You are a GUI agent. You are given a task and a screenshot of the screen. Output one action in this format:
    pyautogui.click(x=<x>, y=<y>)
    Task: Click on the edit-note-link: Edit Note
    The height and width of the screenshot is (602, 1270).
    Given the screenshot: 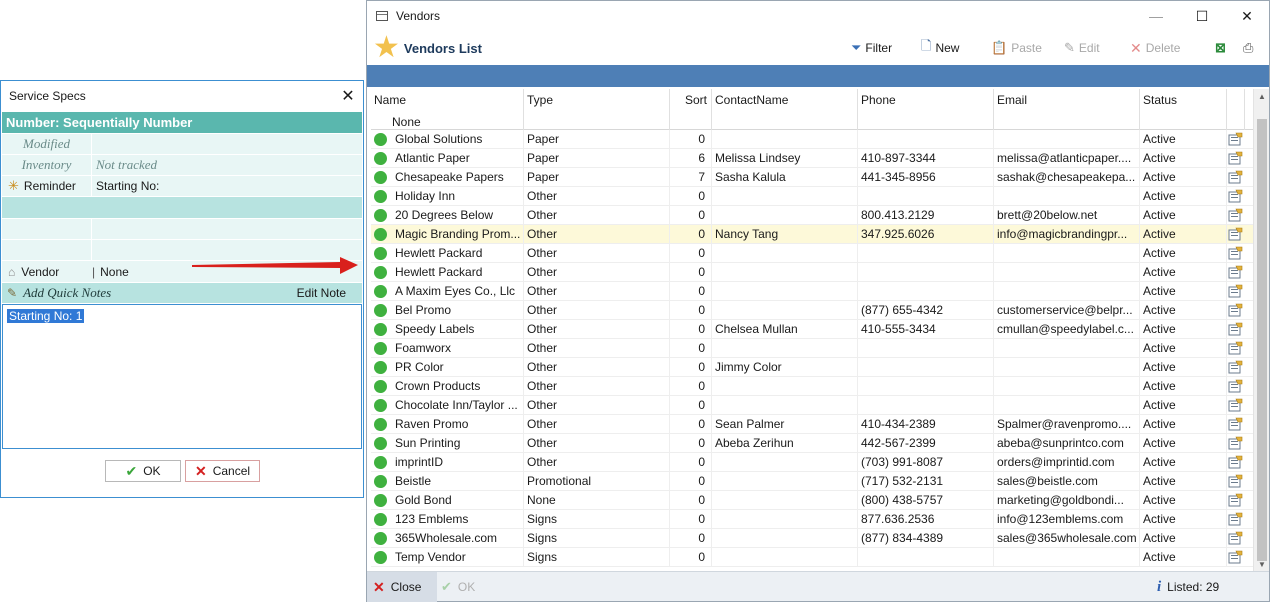 What is the action you would take?
    pyautogui.click(x=321, y=293)
    